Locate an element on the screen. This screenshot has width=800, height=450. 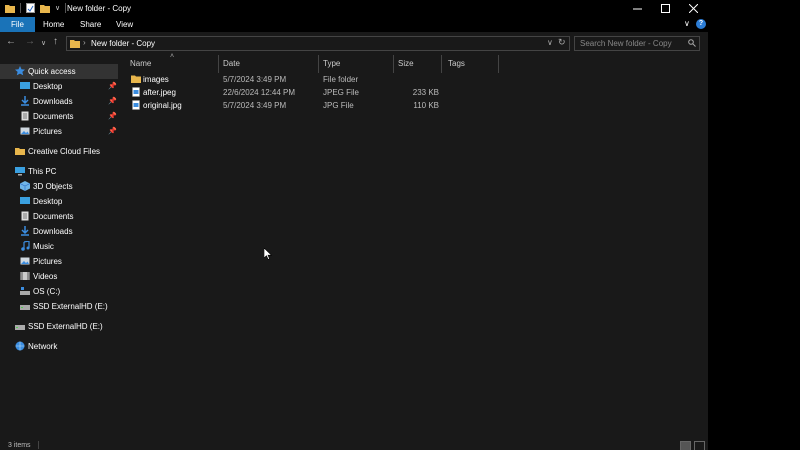
breadcrumb-current-folder: New folder - Copy is located at coordinates (123, 43).